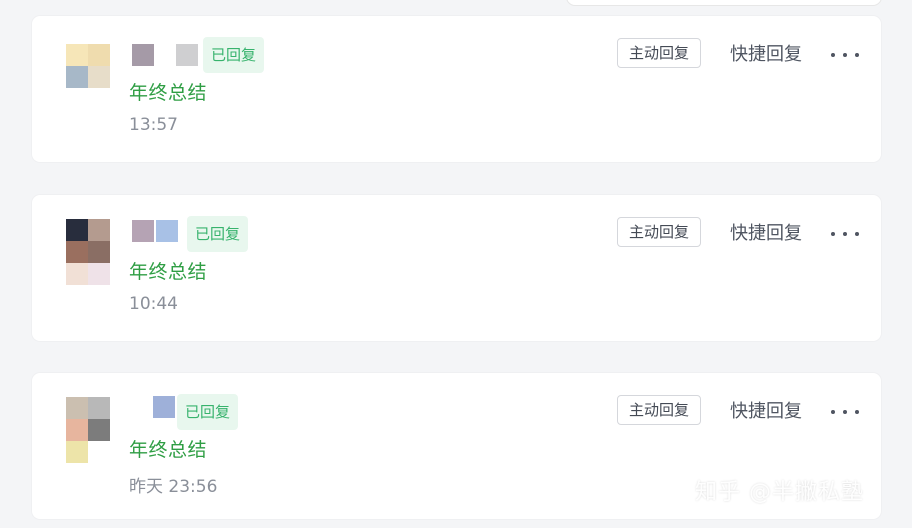 The image size is (912, 528). What do you see at coordinates (724, 3) in the screenshot?
I see `top-partial-element` at bounding box center [724, 3].